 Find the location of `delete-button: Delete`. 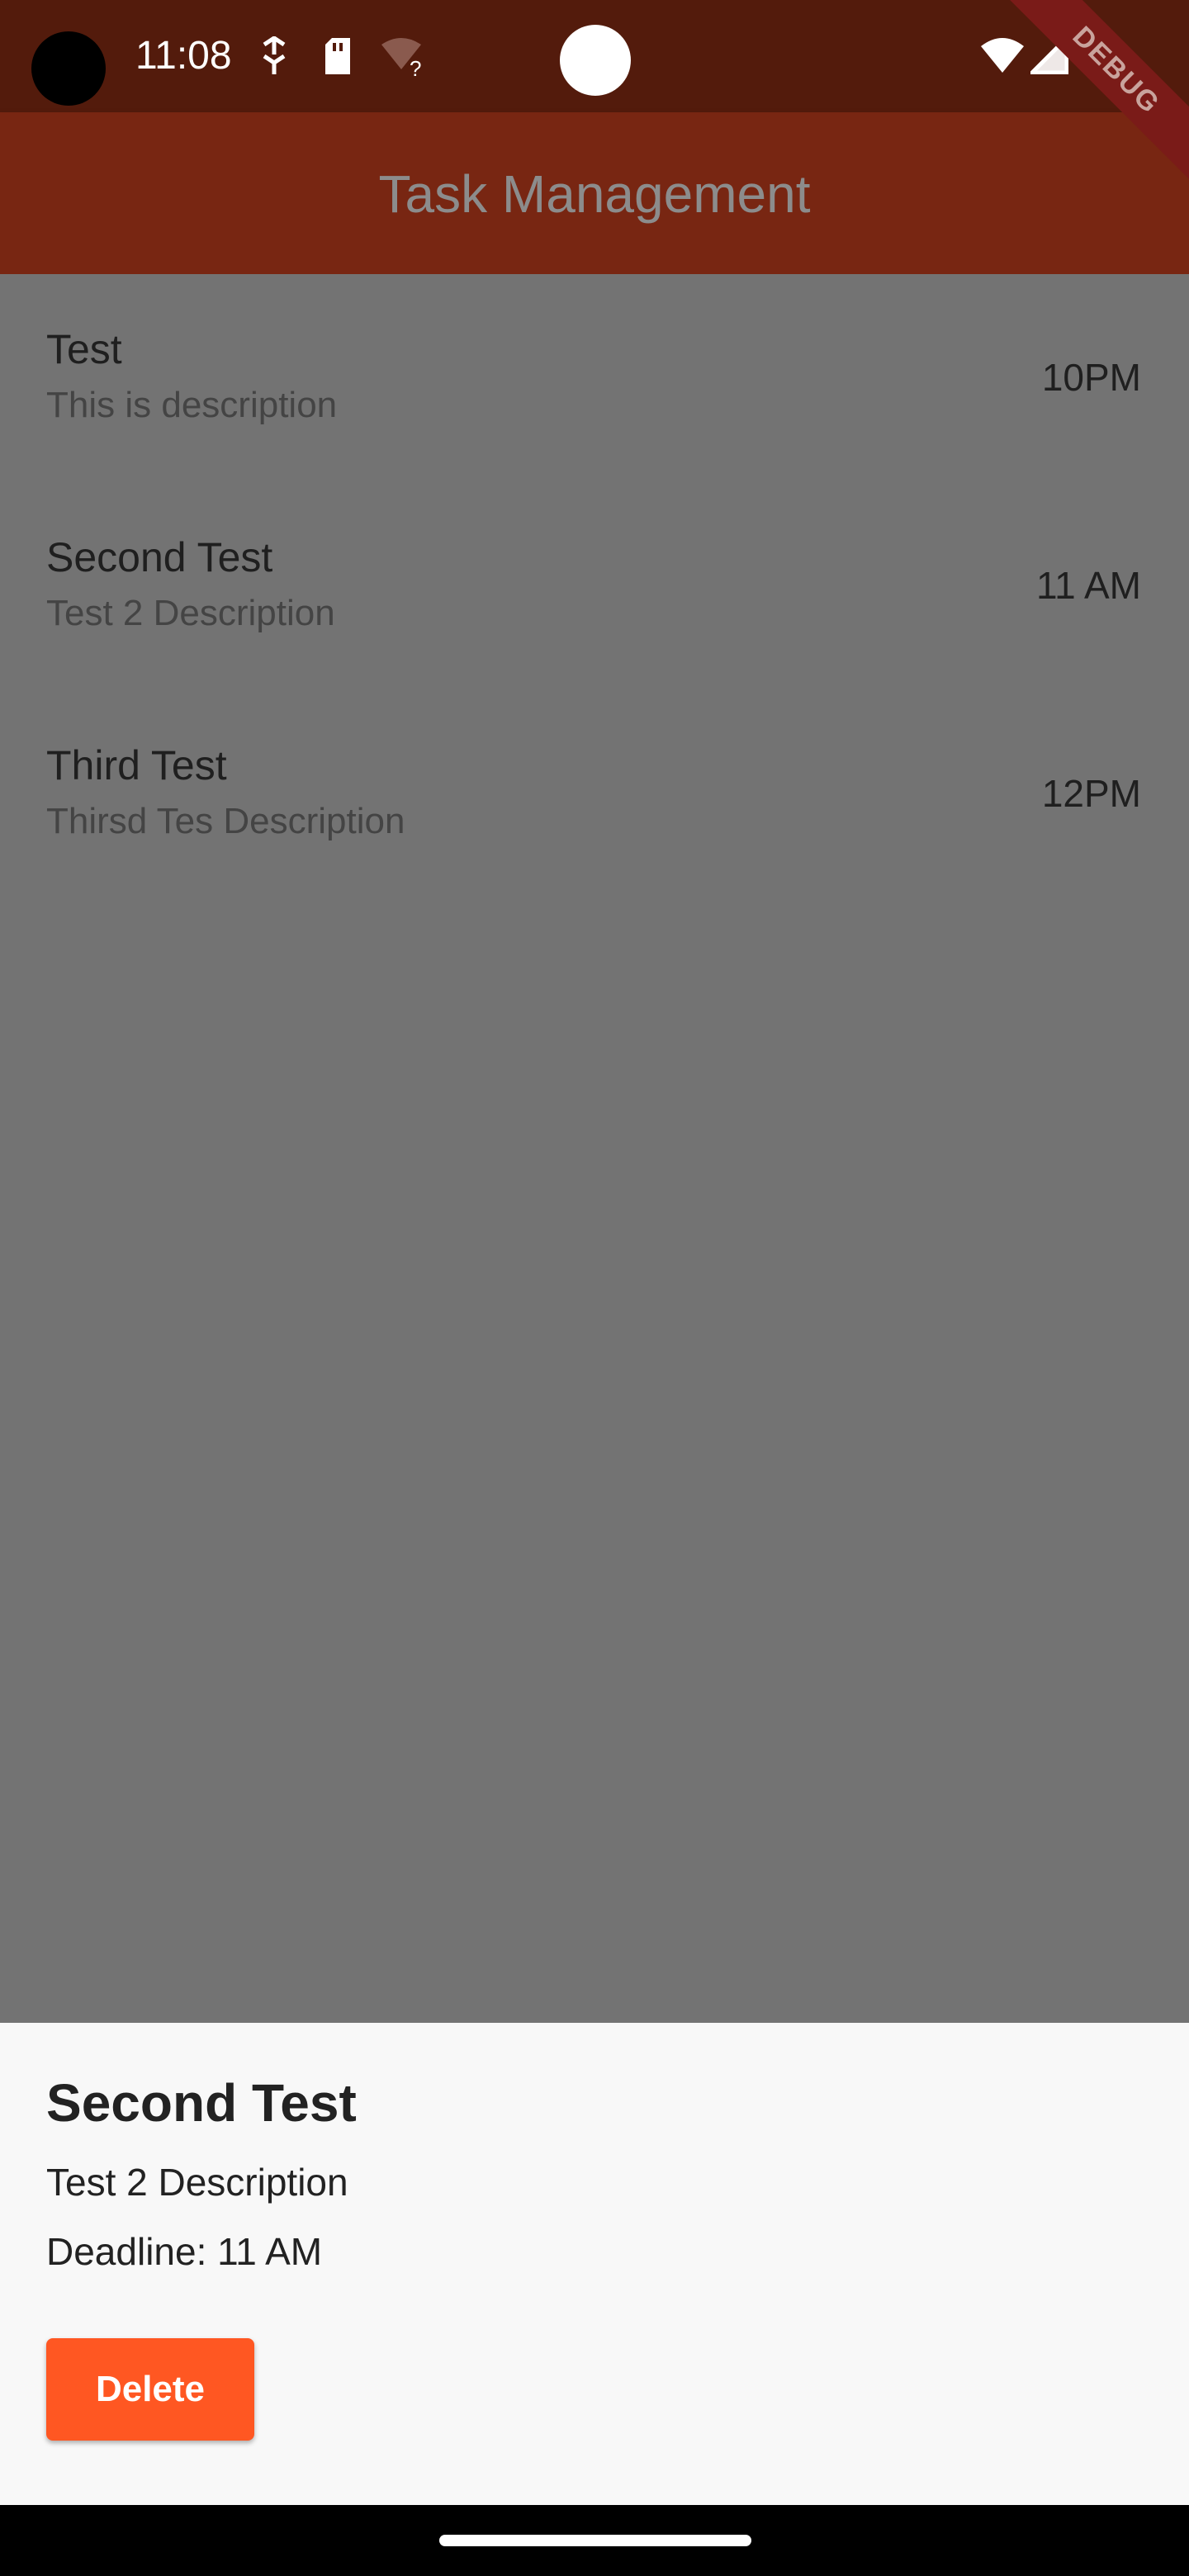

delete-button: Delete is located at coordinates (150, 2389).